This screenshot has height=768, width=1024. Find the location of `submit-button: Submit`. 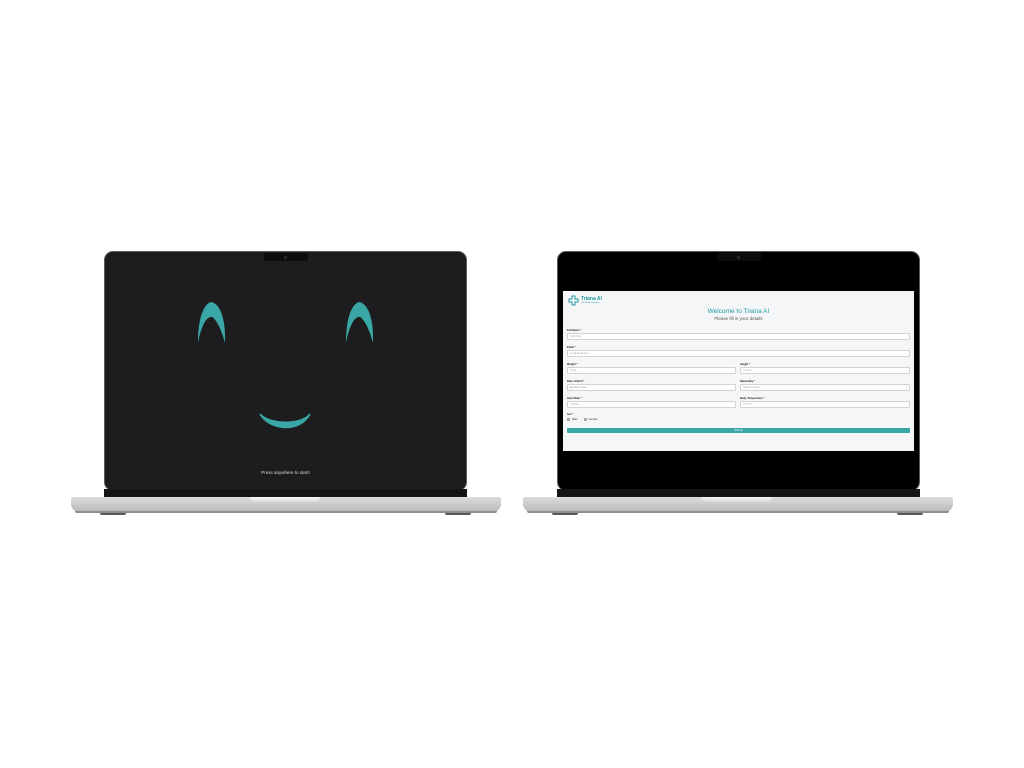

submit-button: Submit is located at coordinates (738, 430).